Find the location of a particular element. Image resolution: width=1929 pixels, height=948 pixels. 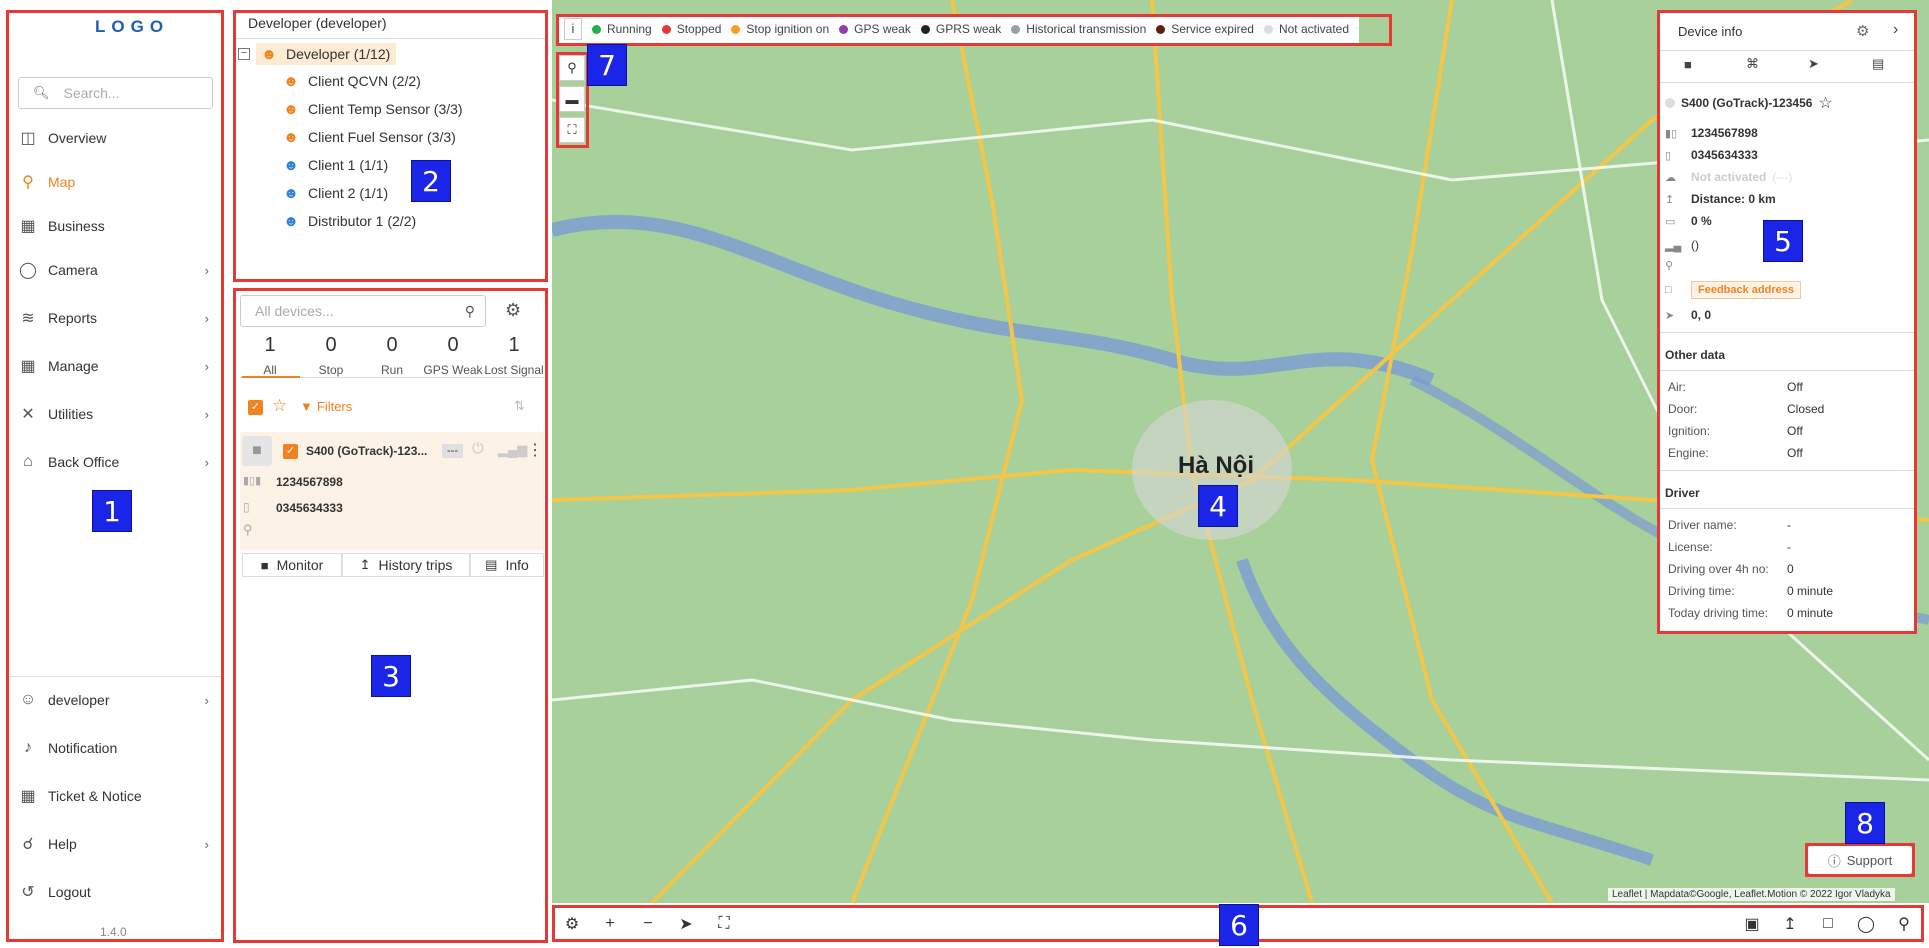

more-options-icon: ⋮ is located at coordinates (535, 450).